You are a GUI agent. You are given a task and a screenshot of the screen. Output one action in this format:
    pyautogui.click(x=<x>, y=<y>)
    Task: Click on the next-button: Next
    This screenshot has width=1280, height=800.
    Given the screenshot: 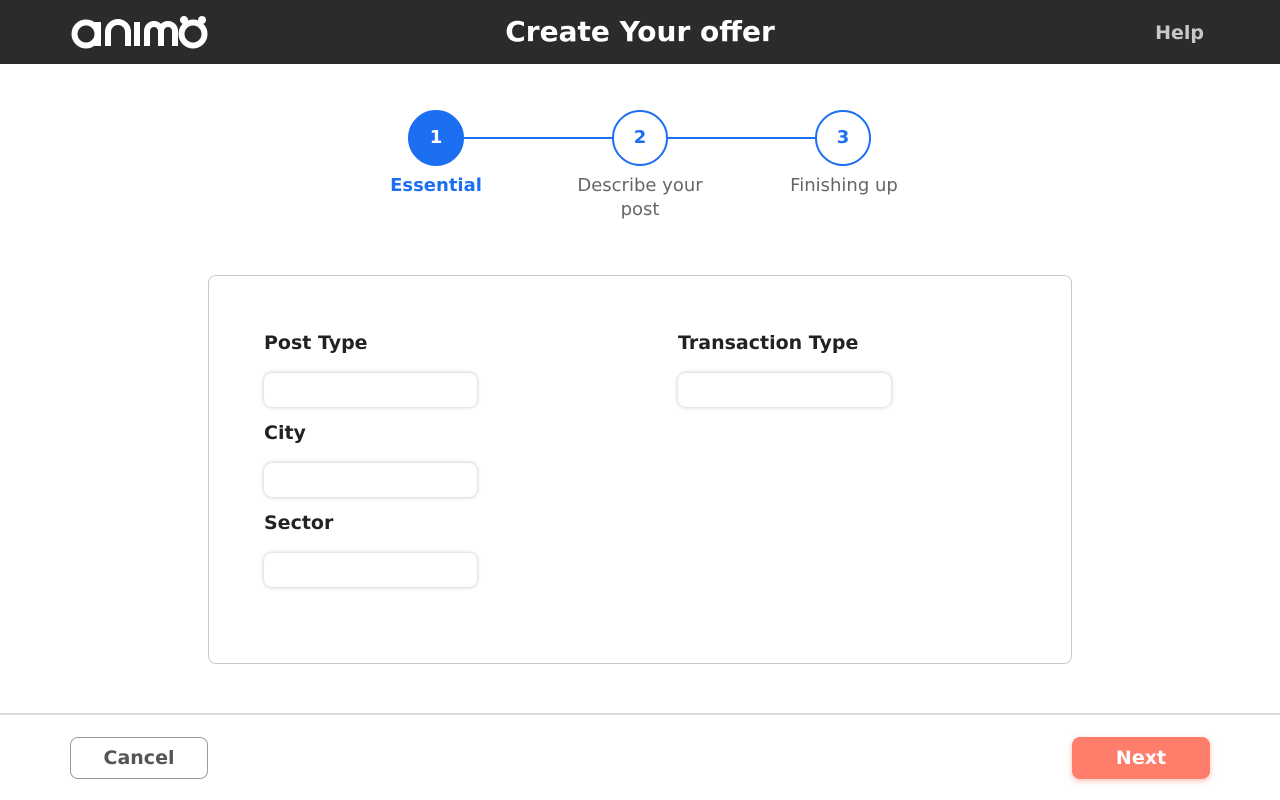 What is the action you would take?
    pyautogui.click(x=1141, y=758)
    